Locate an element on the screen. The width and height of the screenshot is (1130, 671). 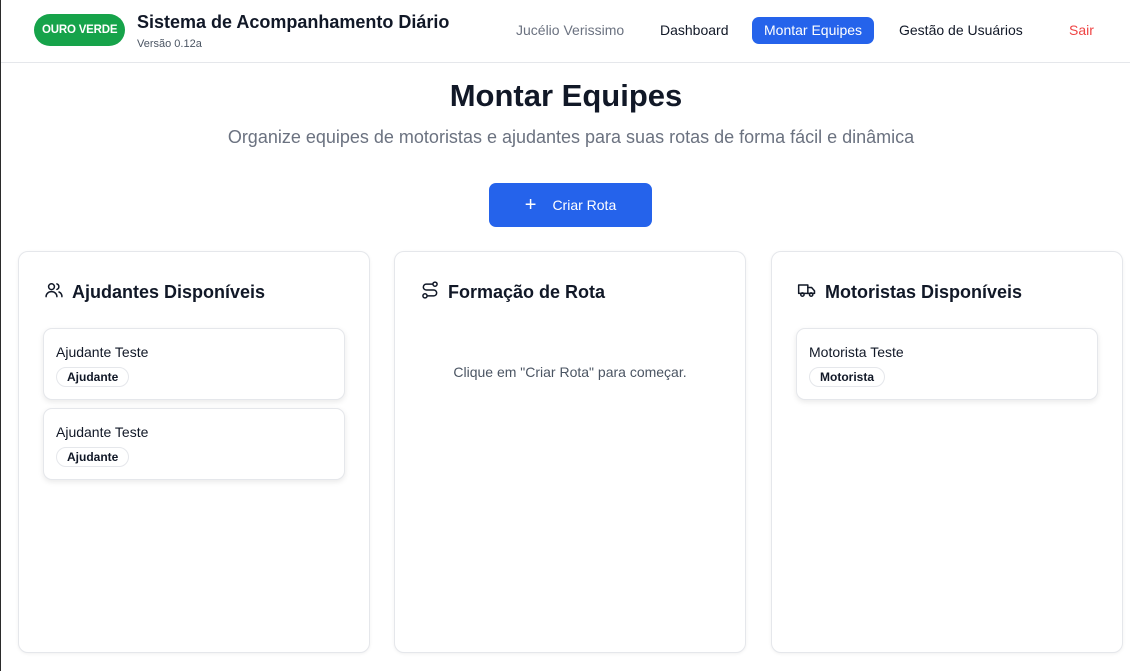
driver-name: Motorista Teste is located at coordinates (856, 352).